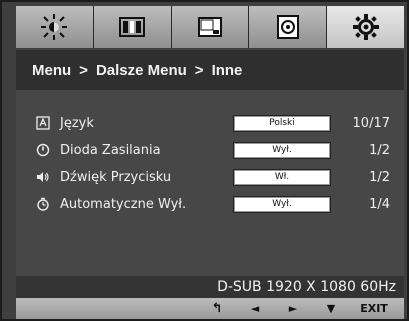 Image resolution: width=409 pixels, height=321 pixels. Describe the element at coordinates (110, 150) in the screenshot. I see `setting-label: Dioda Zasilania` at that location.